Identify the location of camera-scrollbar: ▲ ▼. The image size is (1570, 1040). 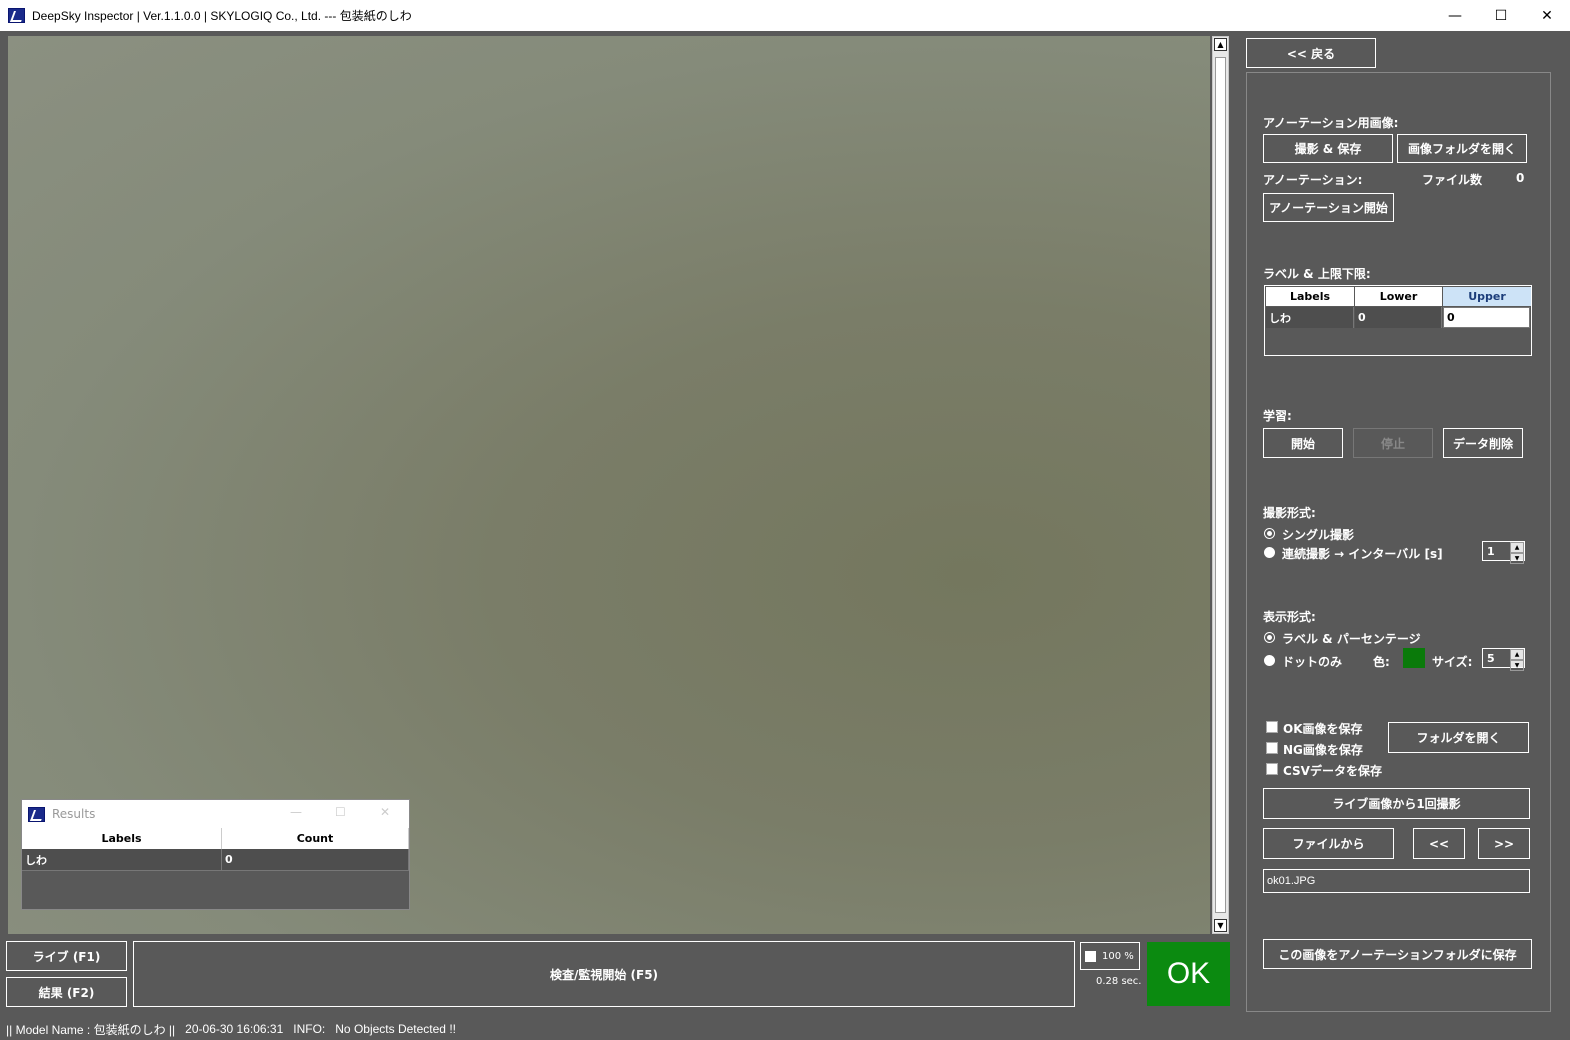
(1220, 485).